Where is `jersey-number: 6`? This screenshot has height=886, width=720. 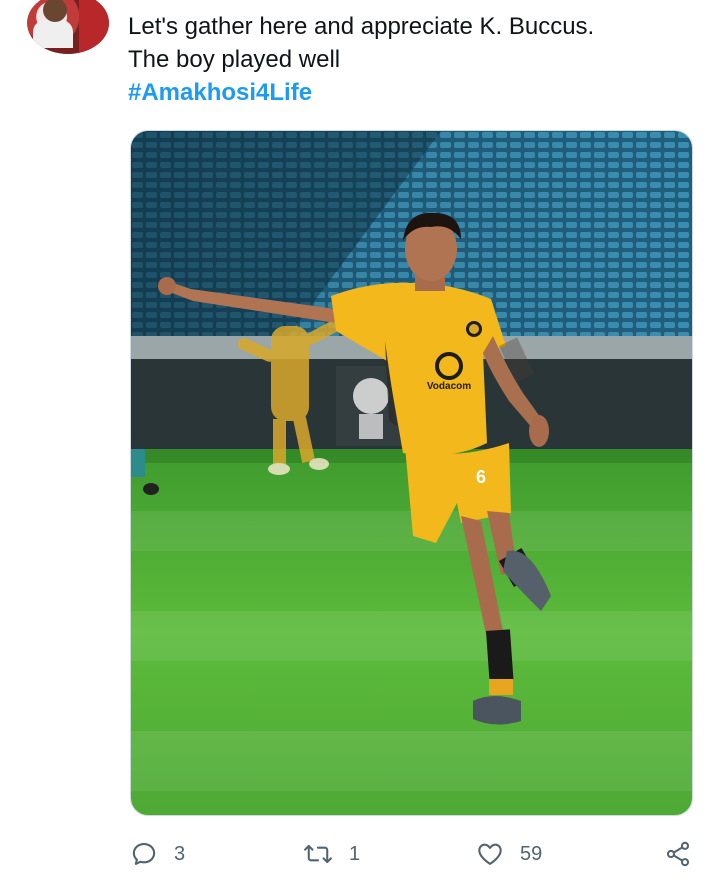
jersey-number: 6 is located at coordinates (481, 477).